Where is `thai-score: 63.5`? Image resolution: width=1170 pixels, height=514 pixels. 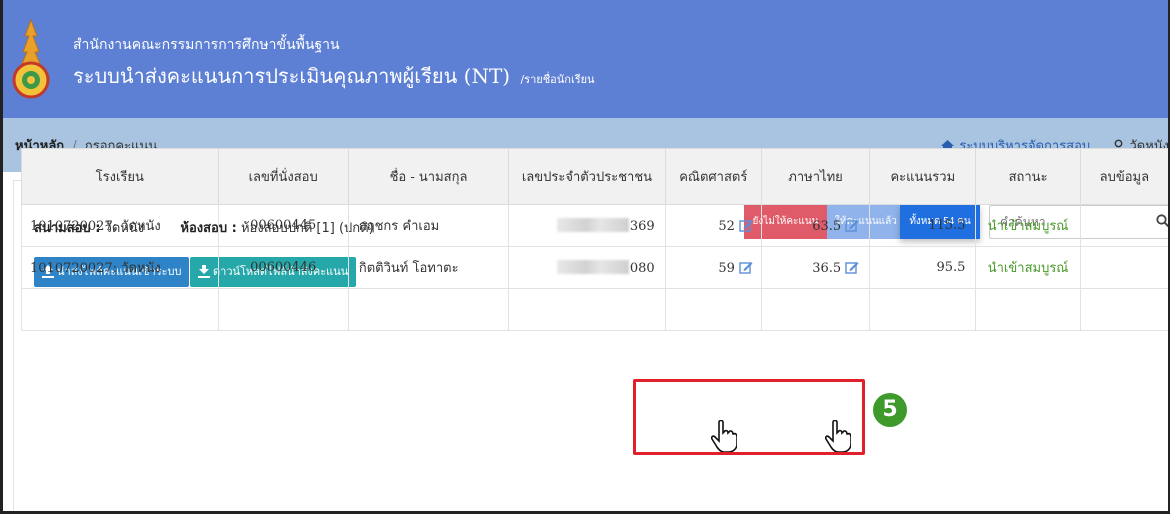 thai-score: 63.5 is located at coordinates (827, 226).